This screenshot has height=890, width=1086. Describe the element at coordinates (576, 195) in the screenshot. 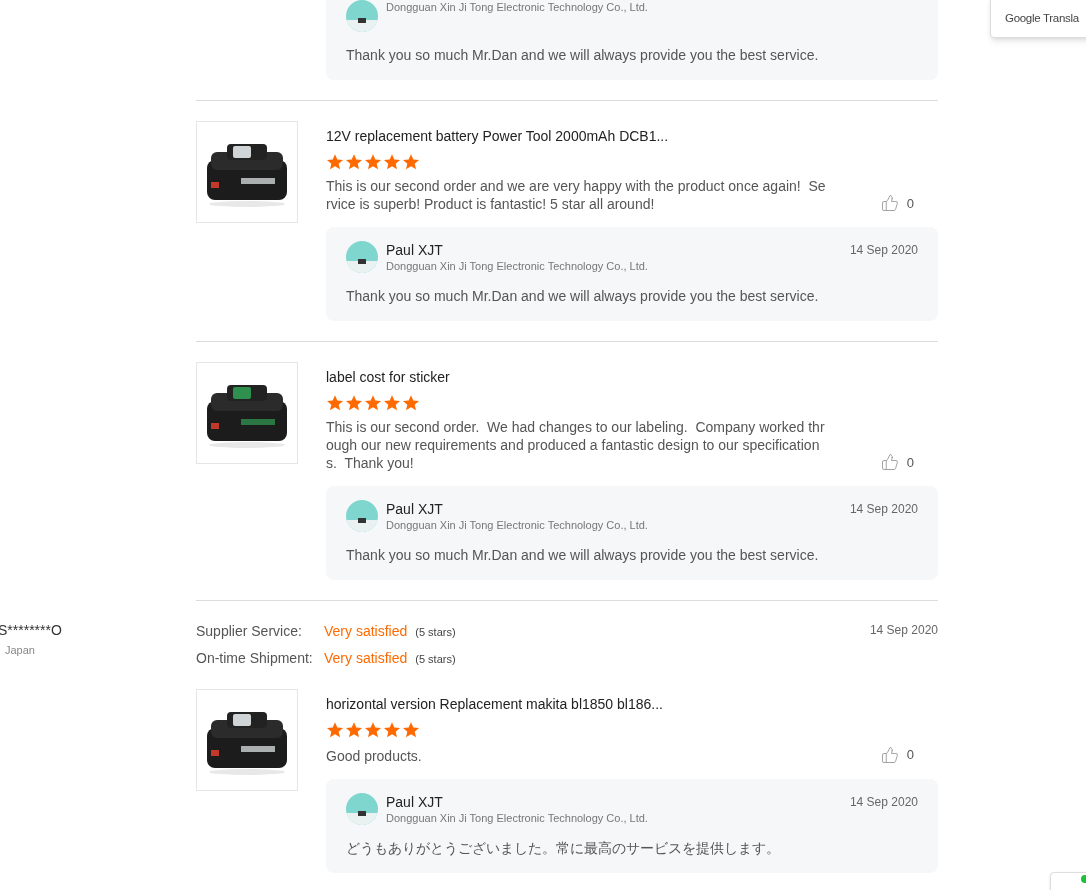

I see `review-text: This is our second order and we are very happy with the product once again! Service is superb! Product is fantastic! 5 star all around!` at that location.